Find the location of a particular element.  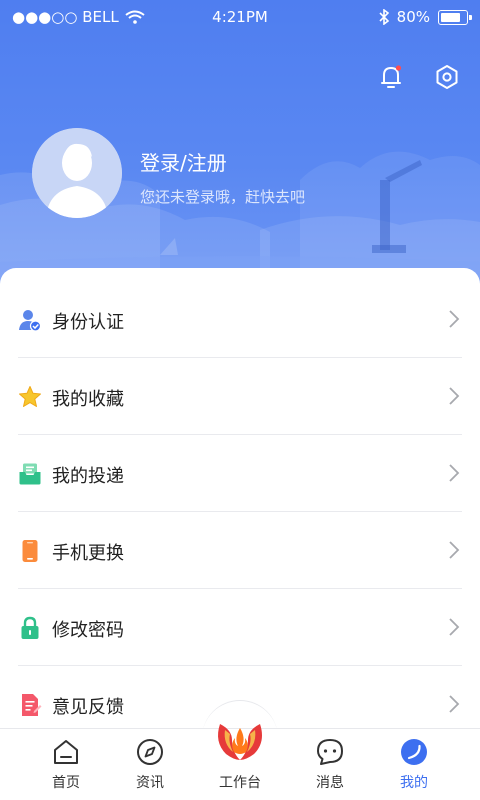

menu-item-label: 我的收藏 is located at coordinates (88, 399).